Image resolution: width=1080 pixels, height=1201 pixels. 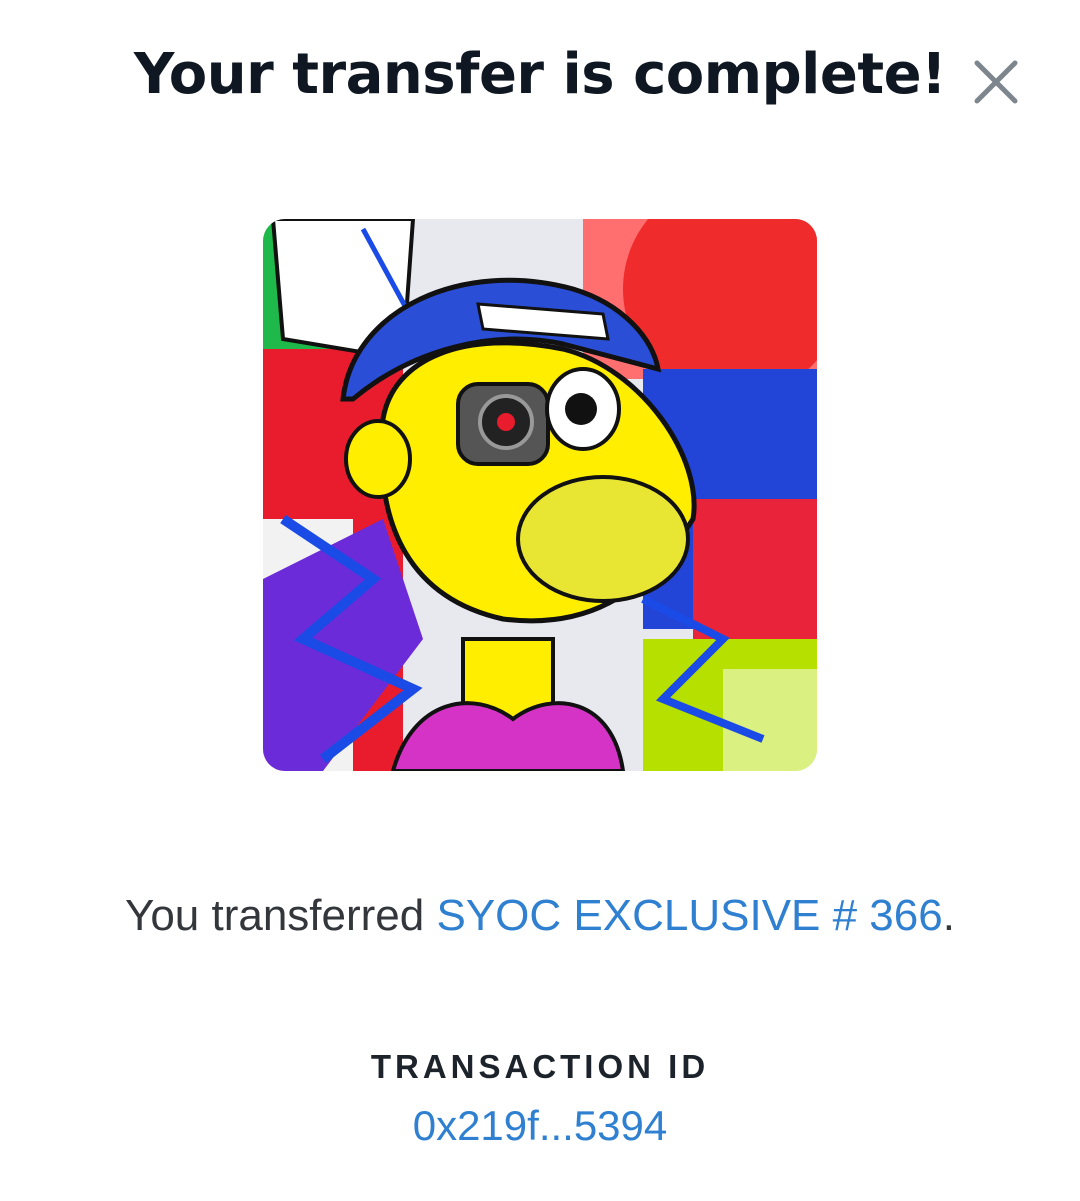 What do you see at coordinates (540, 1066) in the screenshot?
I see `transaction-id-label: TRANSACTION ID` at bounding box center [540, 1066].